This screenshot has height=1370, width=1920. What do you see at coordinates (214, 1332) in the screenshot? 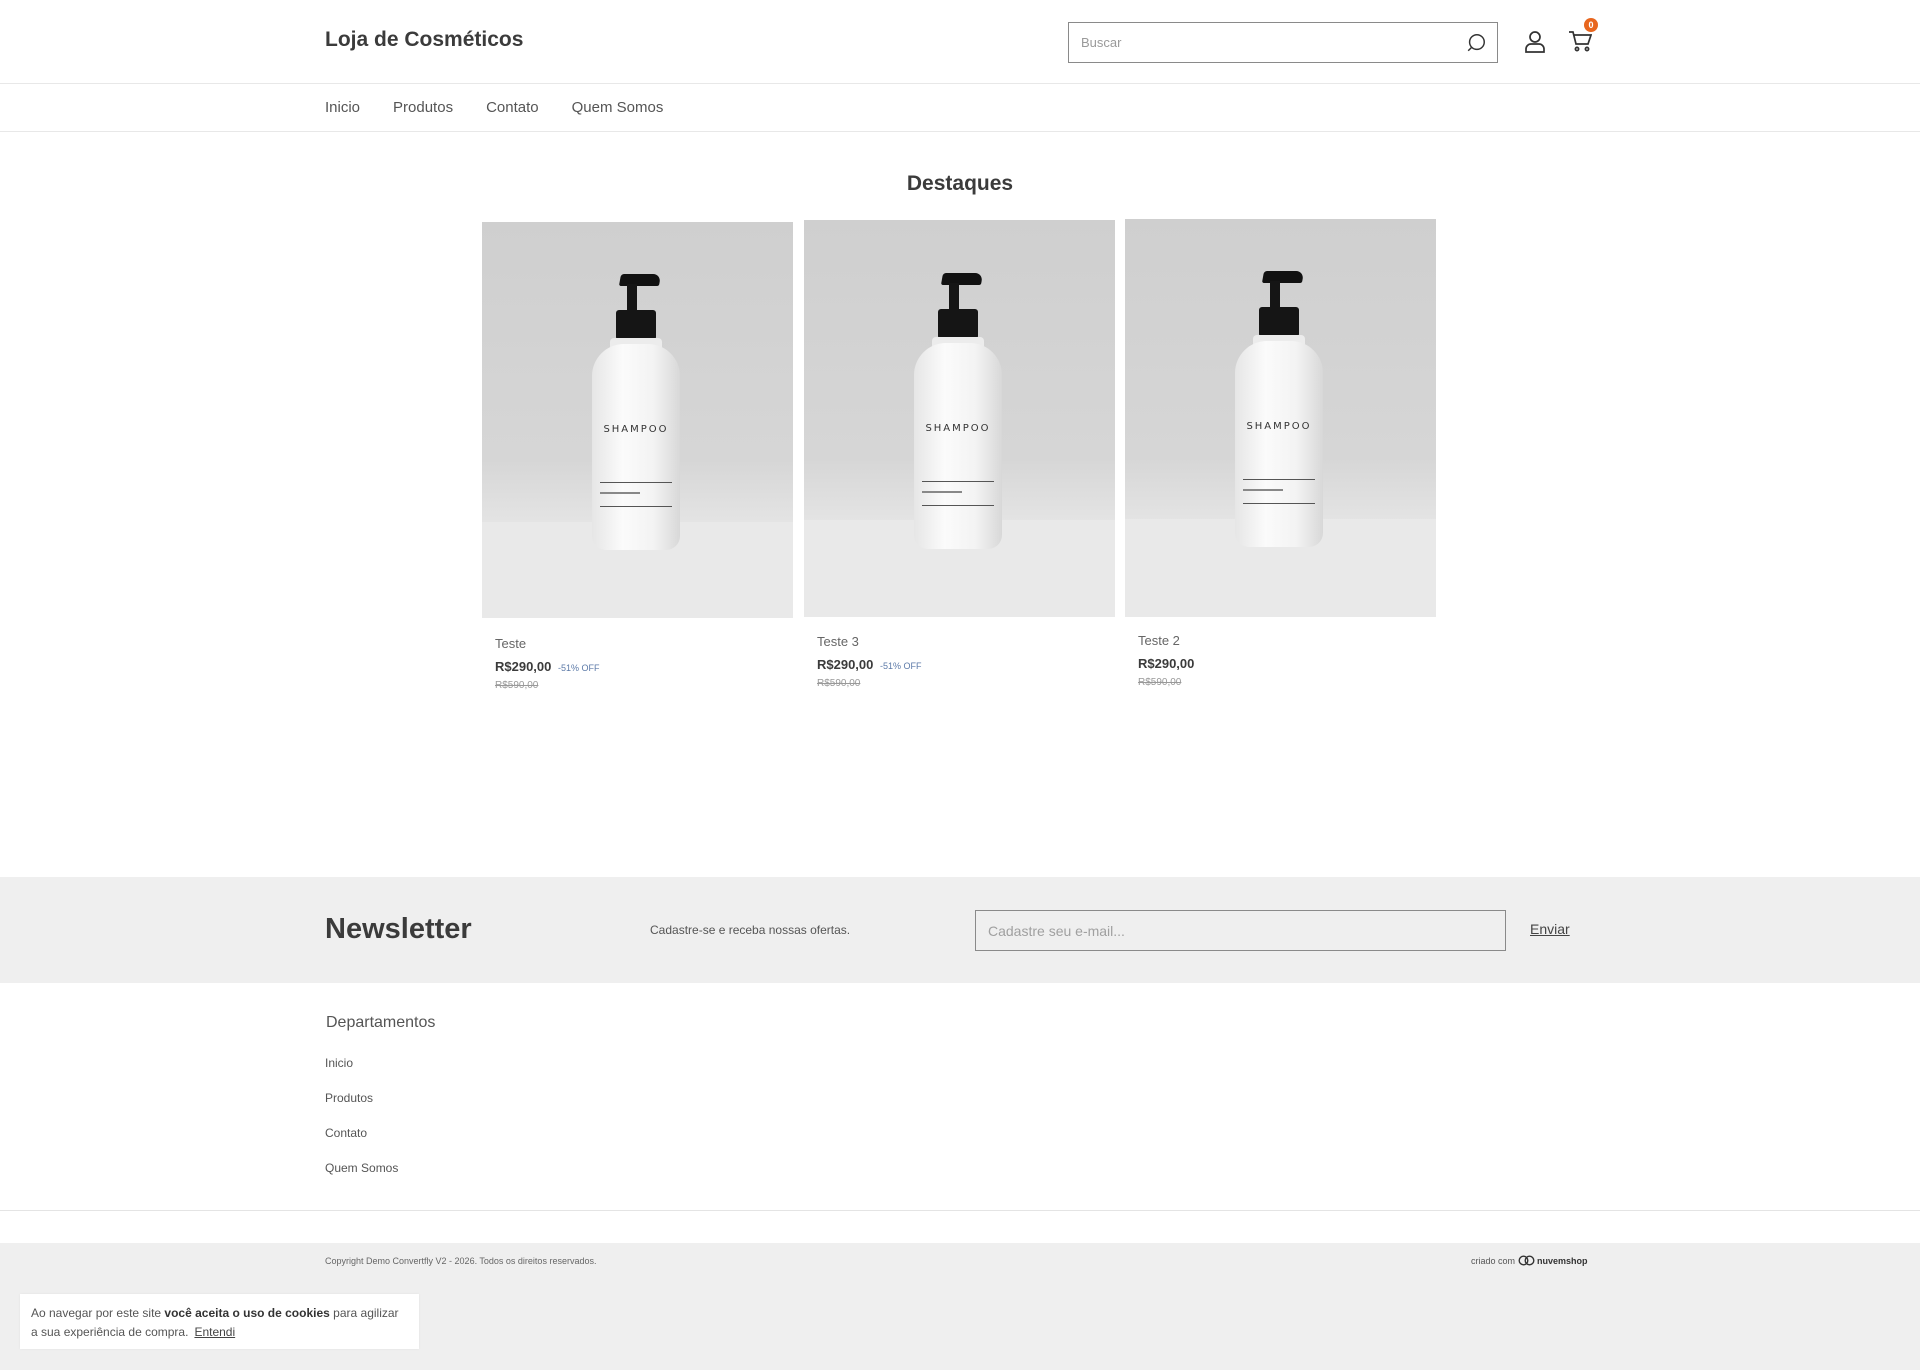
I see `cookie-accept-link: Entendi` at bounding box center [214, 1332].